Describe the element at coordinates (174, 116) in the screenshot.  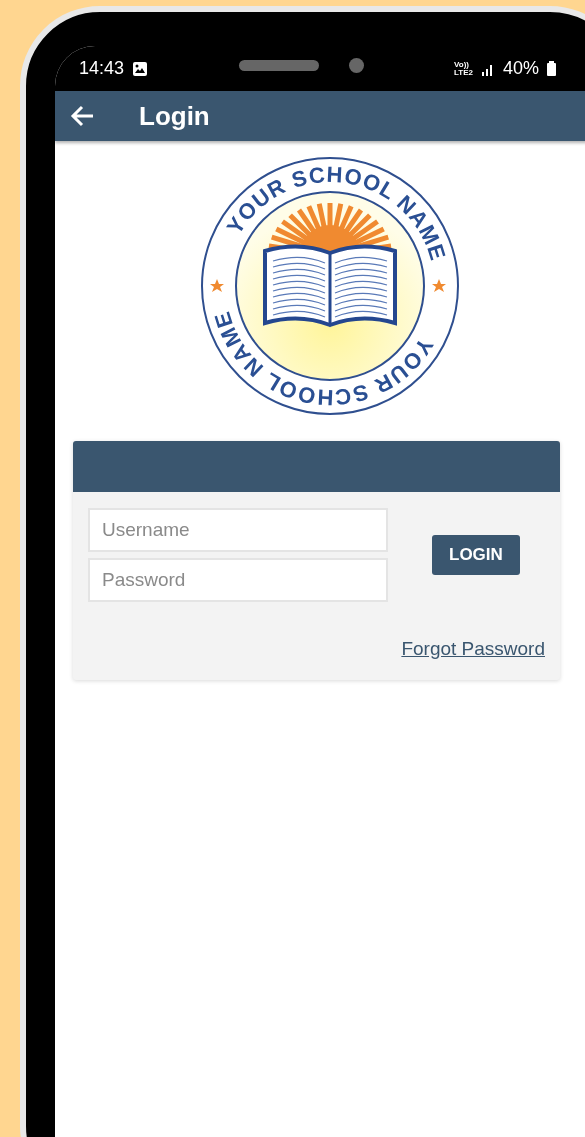
I see `page-title: Login` at that location.